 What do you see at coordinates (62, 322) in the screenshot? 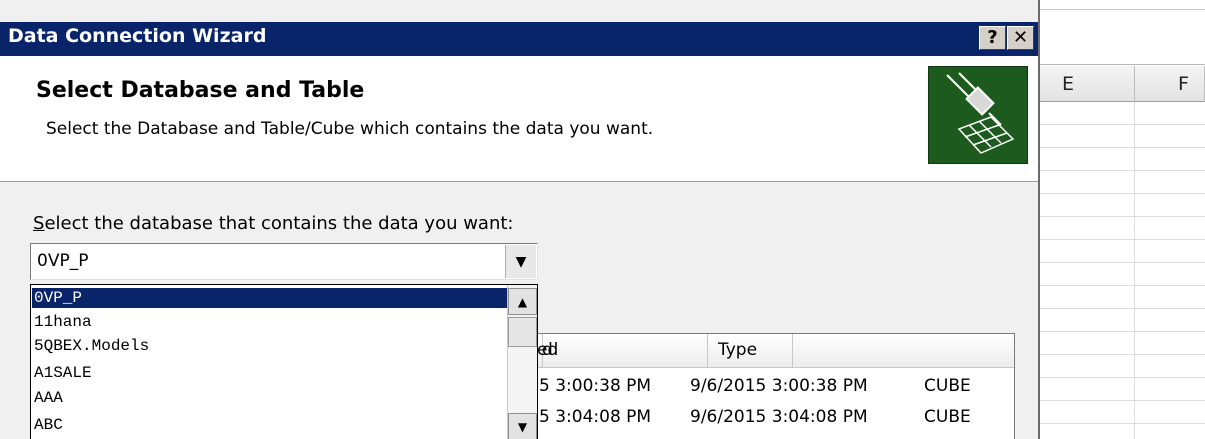
I see `list-item: 11hana` at bounding box center [62, 322].